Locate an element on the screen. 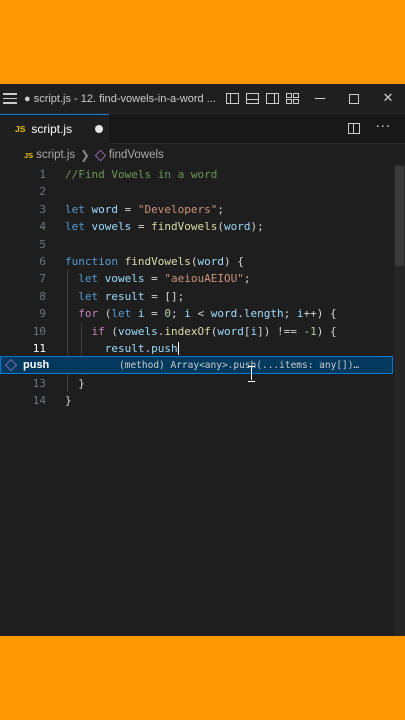  code-line: 3 let word = "Developers"; is located at coordinates (202, 209).